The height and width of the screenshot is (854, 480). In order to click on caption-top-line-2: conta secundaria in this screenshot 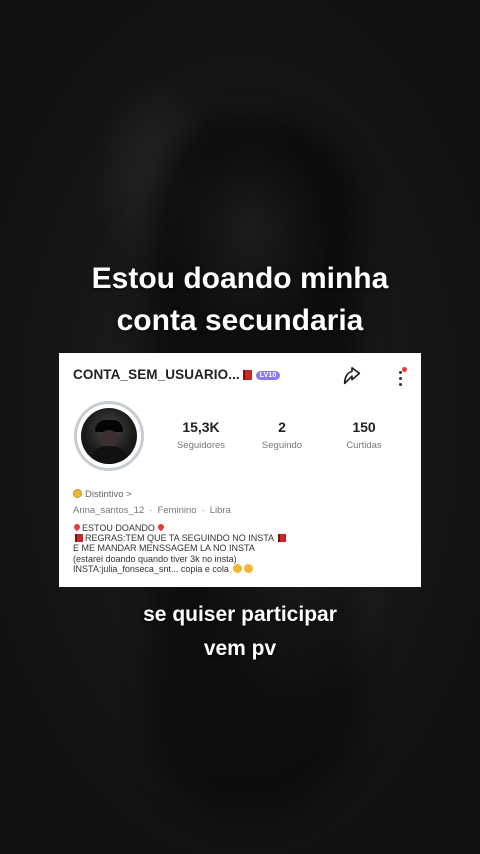, I will do `click(240, 320)`.